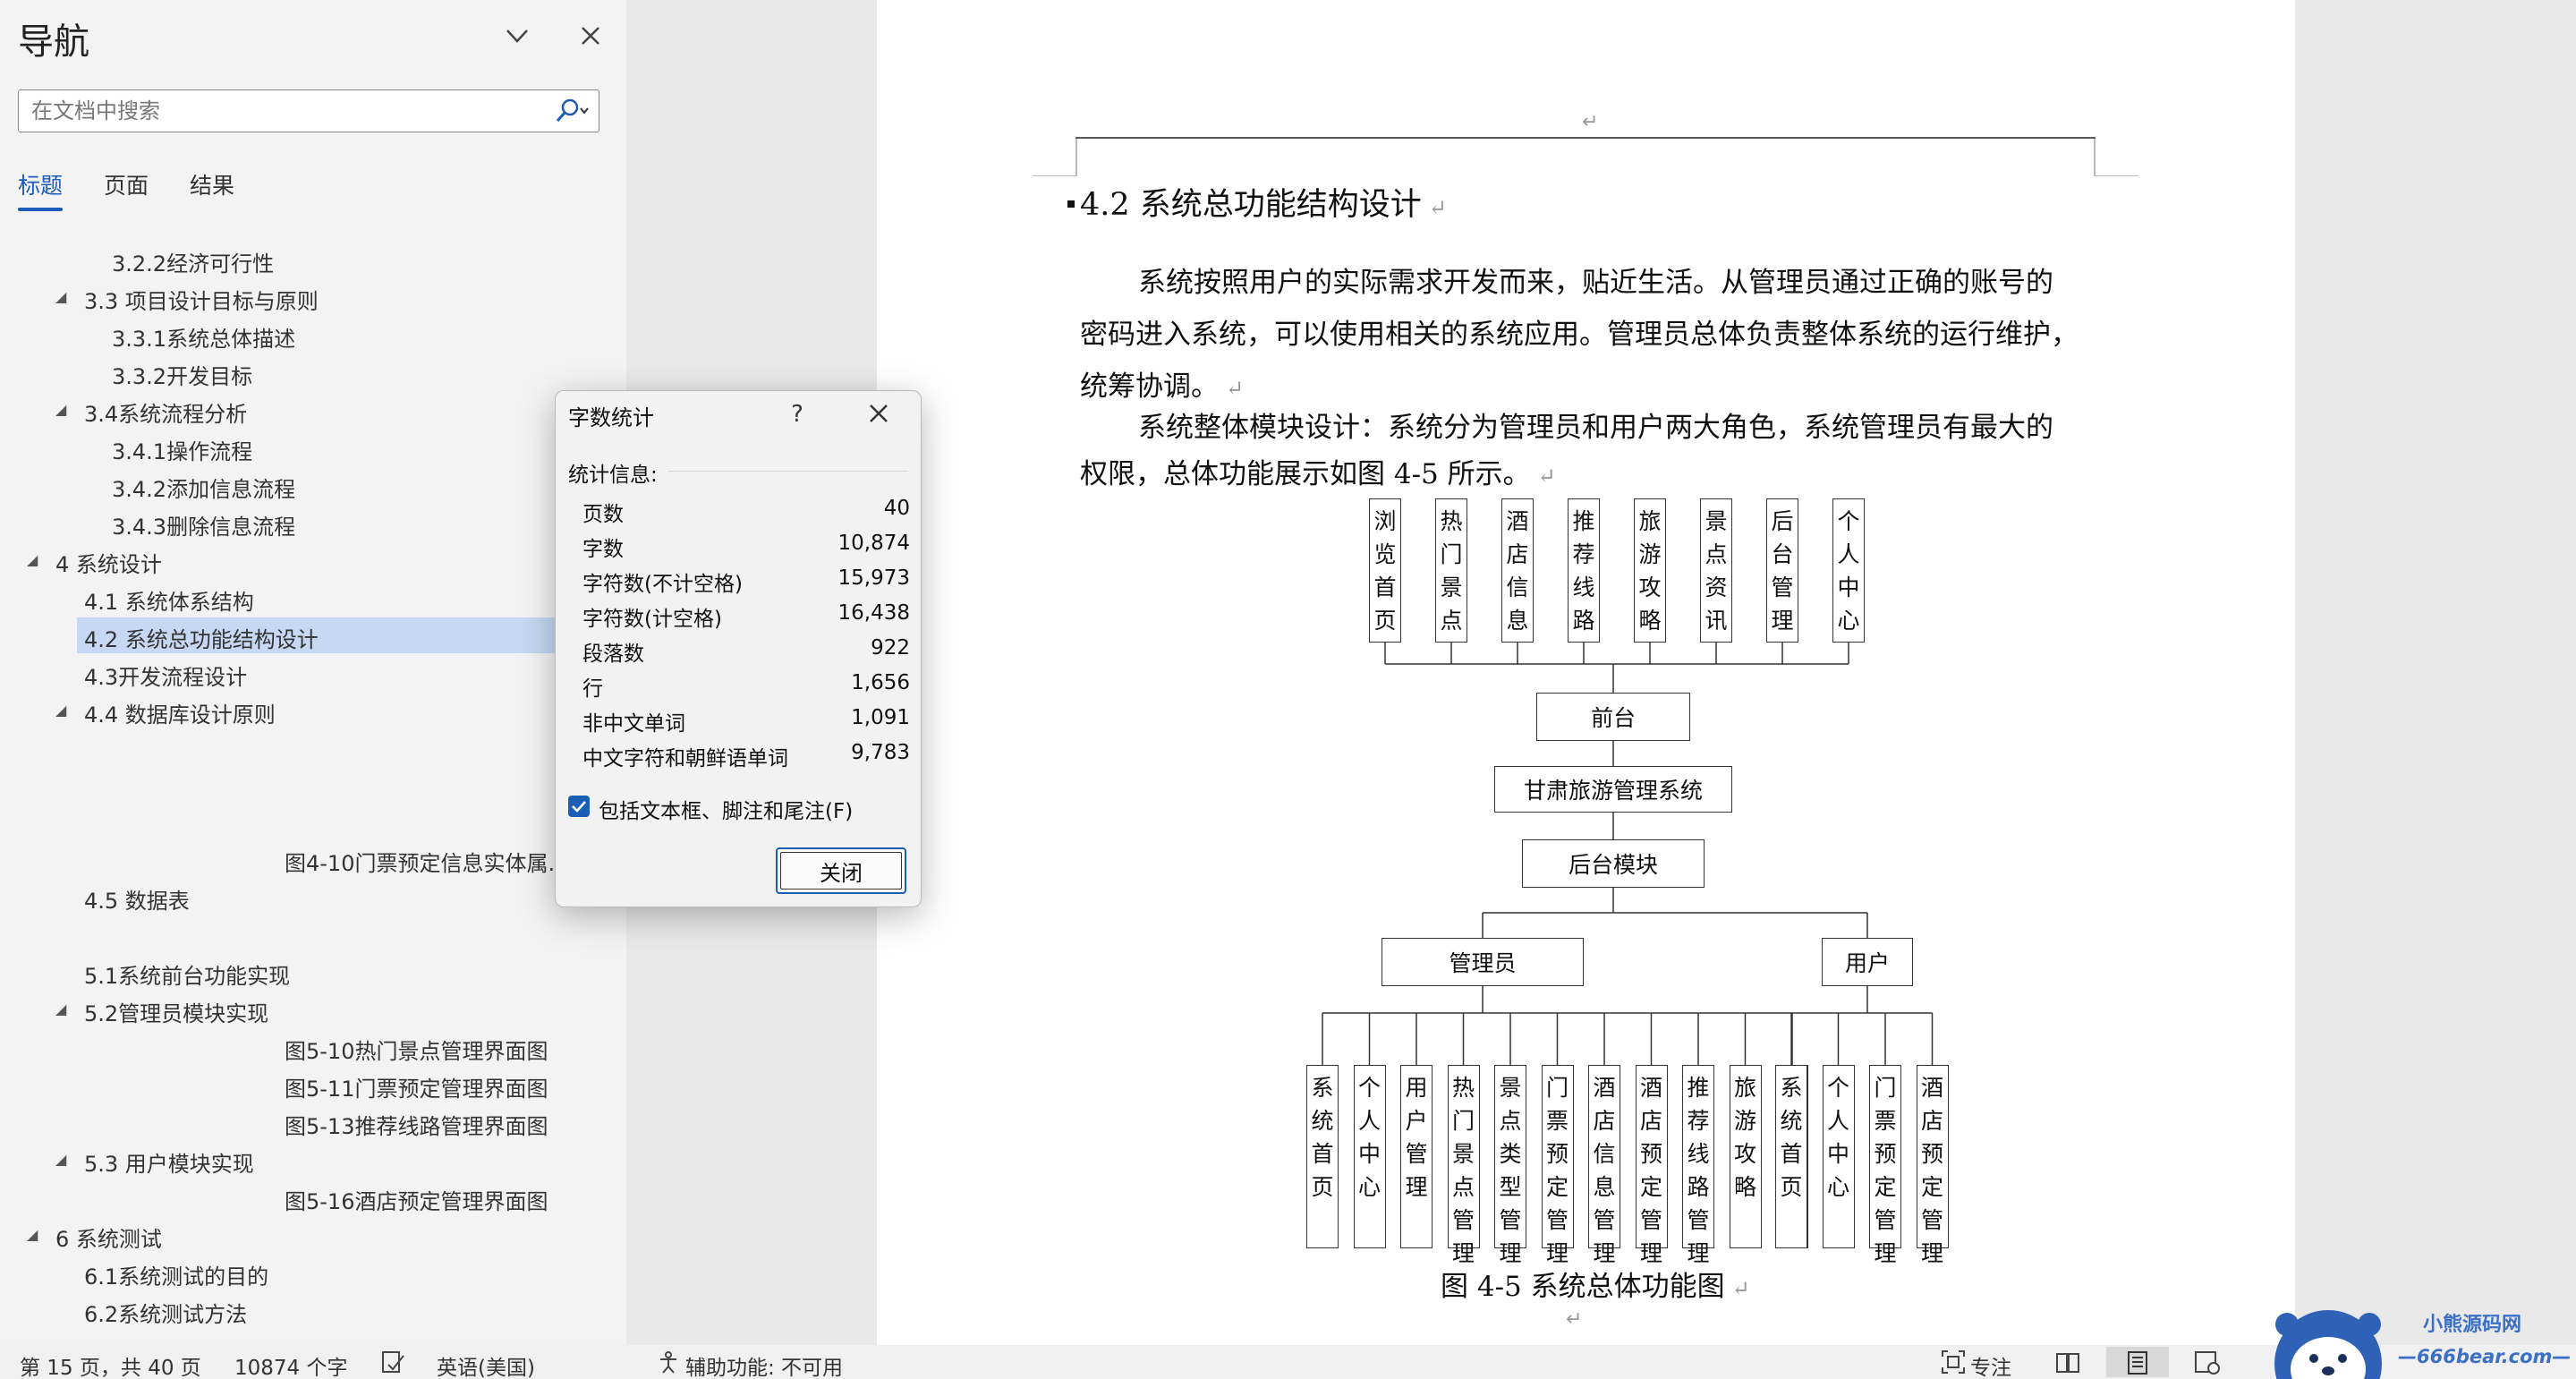 This screenshot has width=2576, height=1379. I want to click on nav-search-input, so click(283, 111).